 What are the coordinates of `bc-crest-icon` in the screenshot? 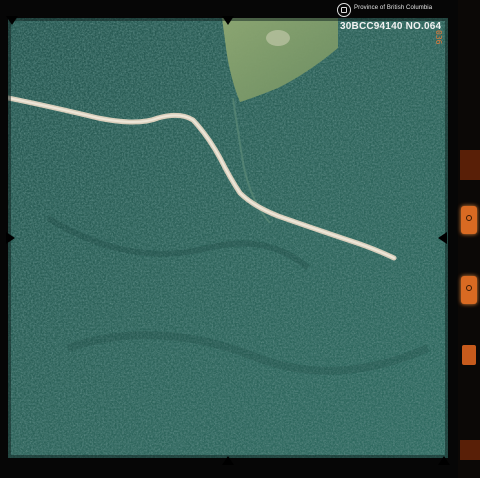 It's located at (344, 10).